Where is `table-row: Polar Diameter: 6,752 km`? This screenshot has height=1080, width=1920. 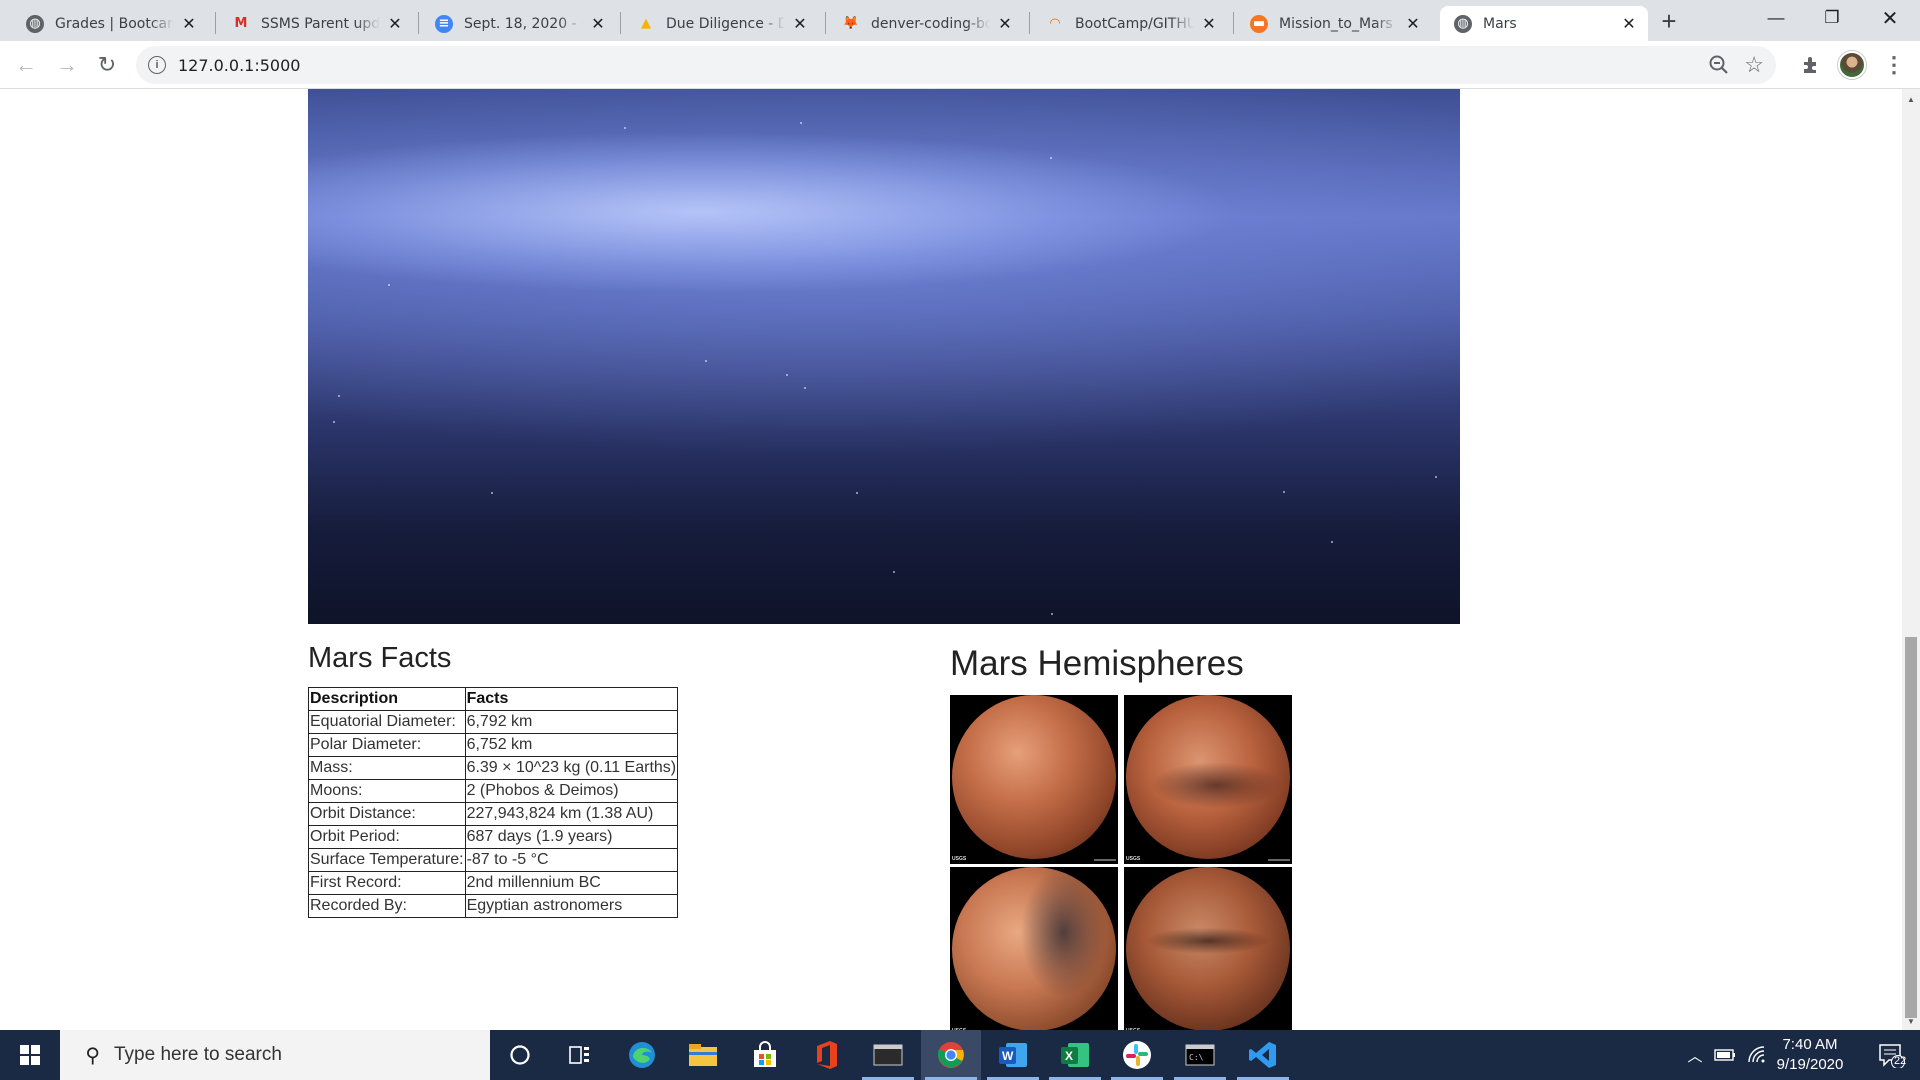
table-row: Polar Diameter: 6,752 km is located at coordinates (493, 745).